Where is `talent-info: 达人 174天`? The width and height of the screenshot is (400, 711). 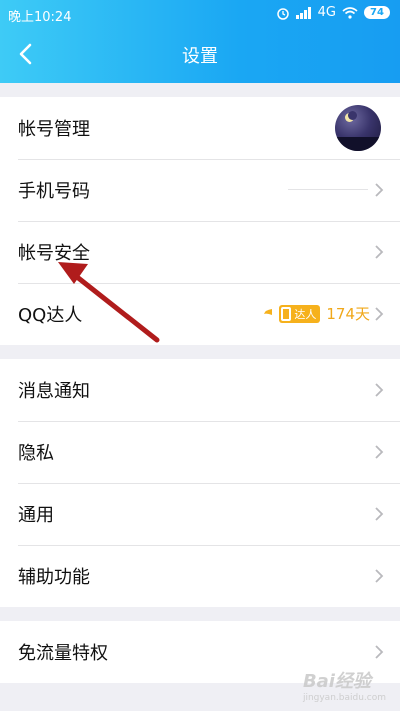
talent-info: 达人 174天 is located at coordinates (316, 313).